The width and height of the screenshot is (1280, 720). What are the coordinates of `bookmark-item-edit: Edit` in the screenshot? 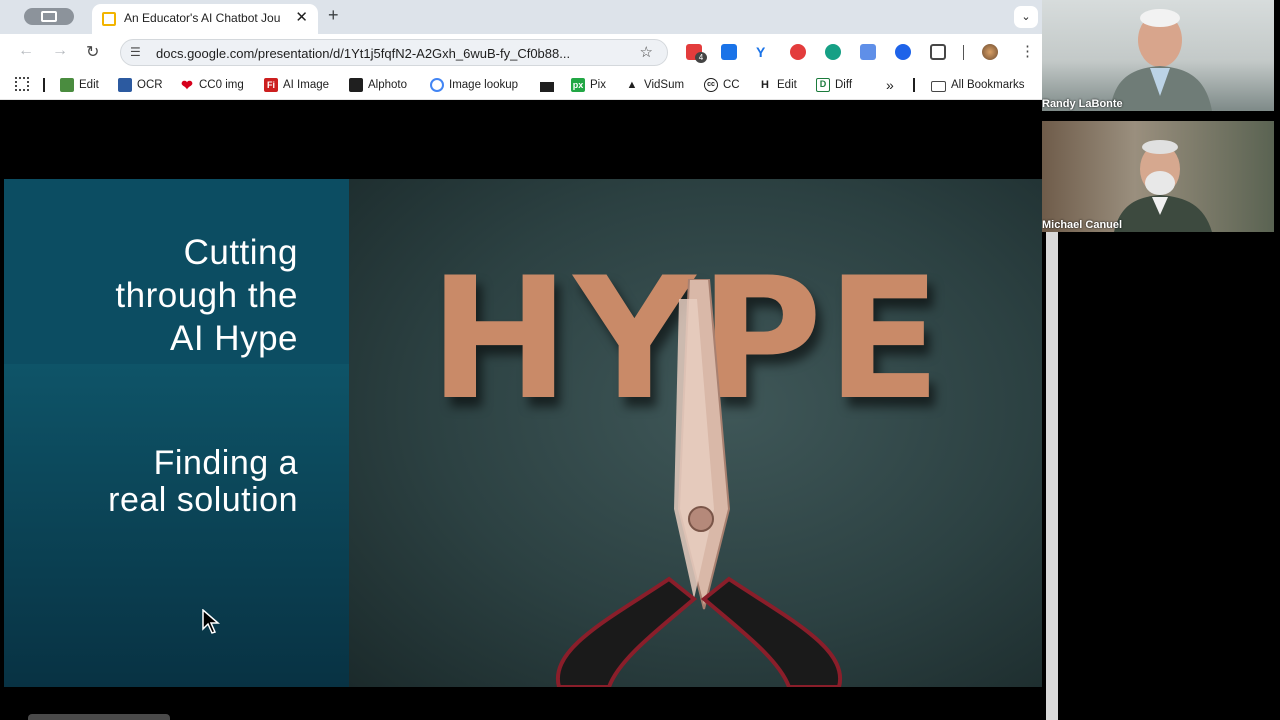 It's located at (79, 85).